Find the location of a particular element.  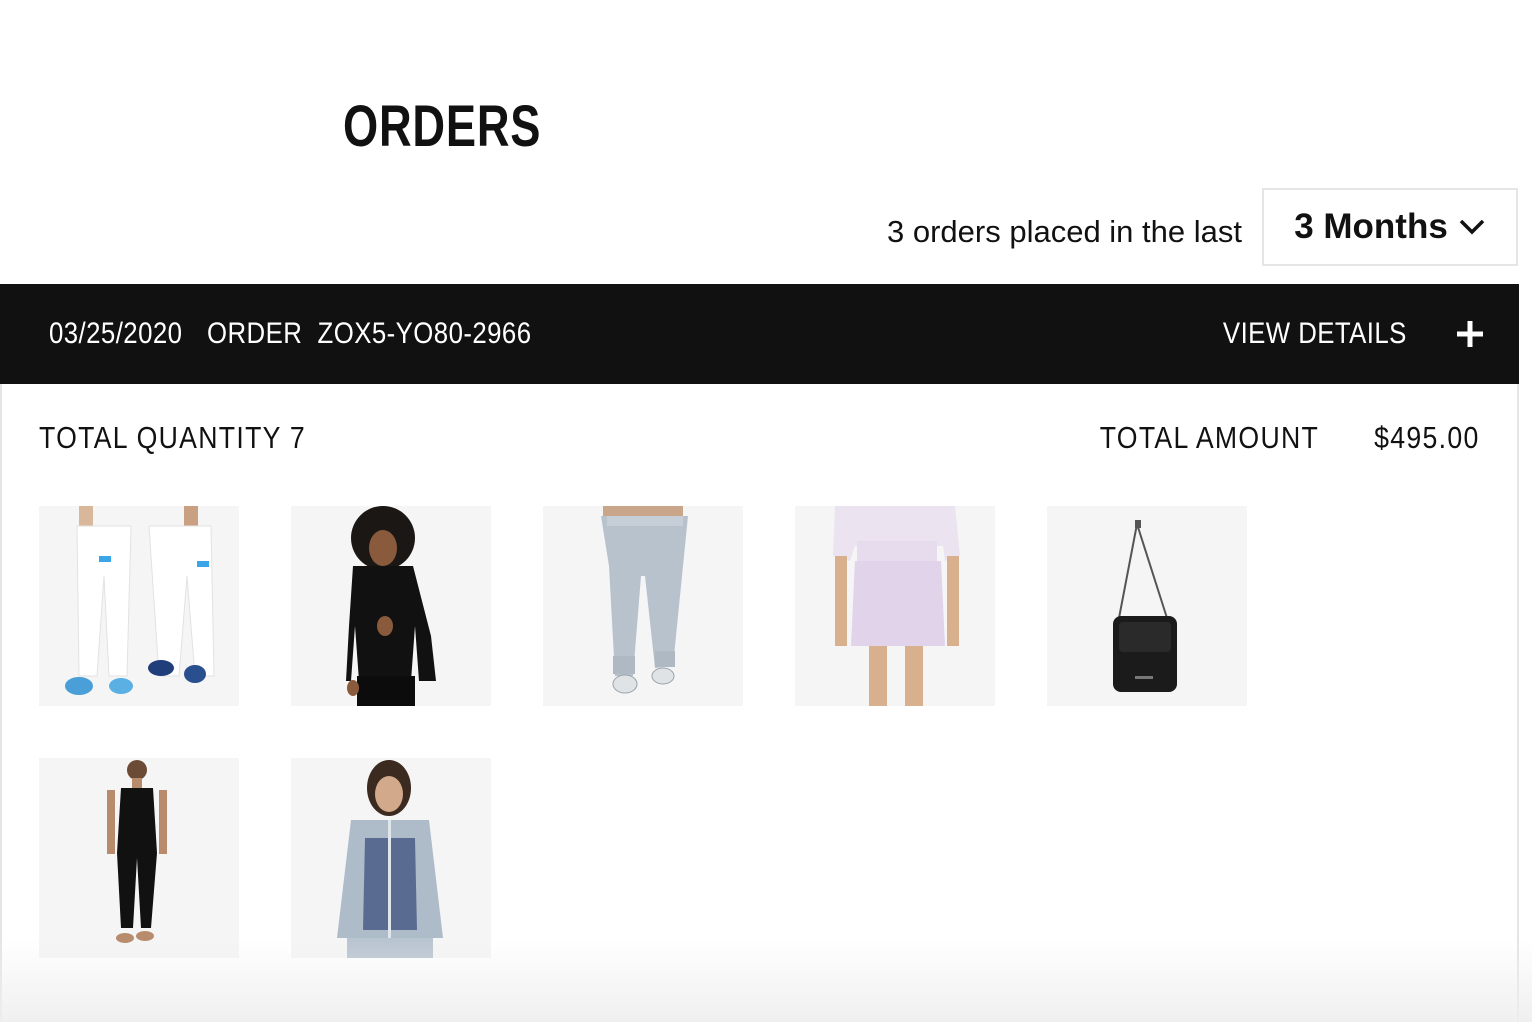

plus-icon is located at coordinates (1470, 334).